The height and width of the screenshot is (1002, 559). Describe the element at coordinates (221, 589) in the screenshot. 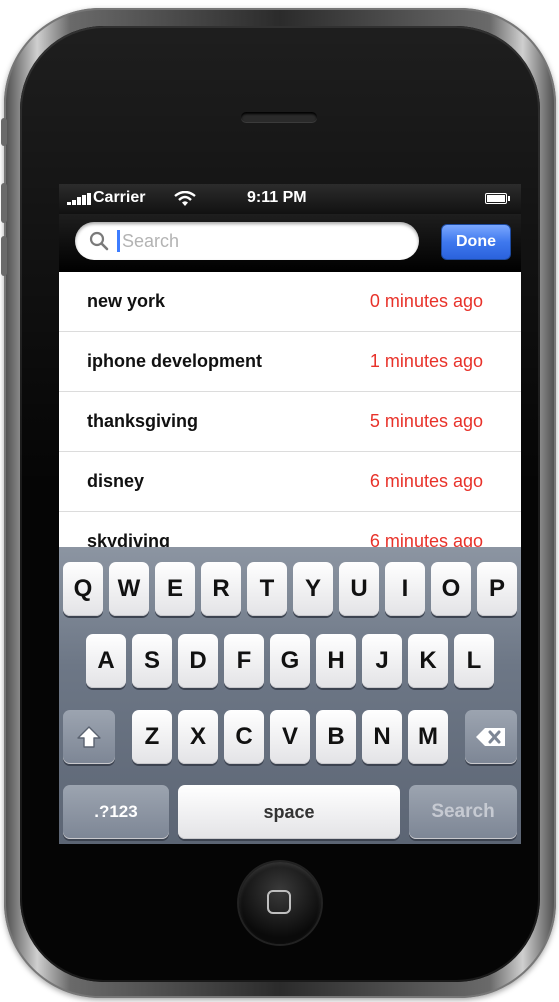

I see `key-r: R` at that location.